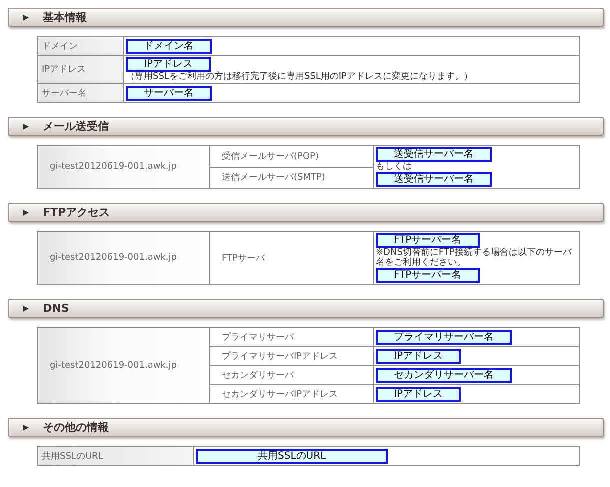 This screenshot has width=610, height=487. Describe the element at coordinates (81, 70) in the screenshot. I see `row-label: IPアドレス` at that location.